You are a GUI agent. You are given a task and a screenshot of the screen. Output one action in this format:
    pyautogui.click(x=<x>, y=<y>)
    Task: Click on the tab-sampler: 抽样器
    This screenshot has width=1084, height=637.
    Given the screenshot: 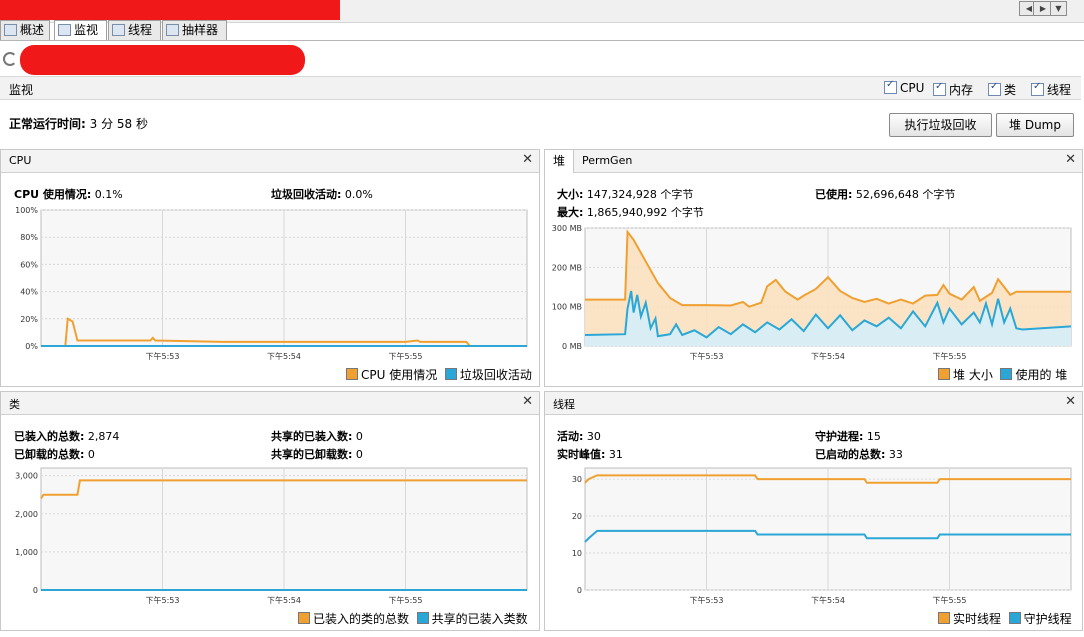 What is the action you would take?
    pyautogui.click(x=194, y=30)
    